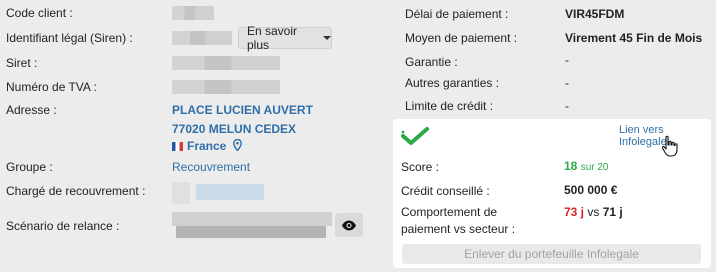 This screenshot has width=716, height=272. I want to click on collector-avatar-redacted, so click(181, 193).